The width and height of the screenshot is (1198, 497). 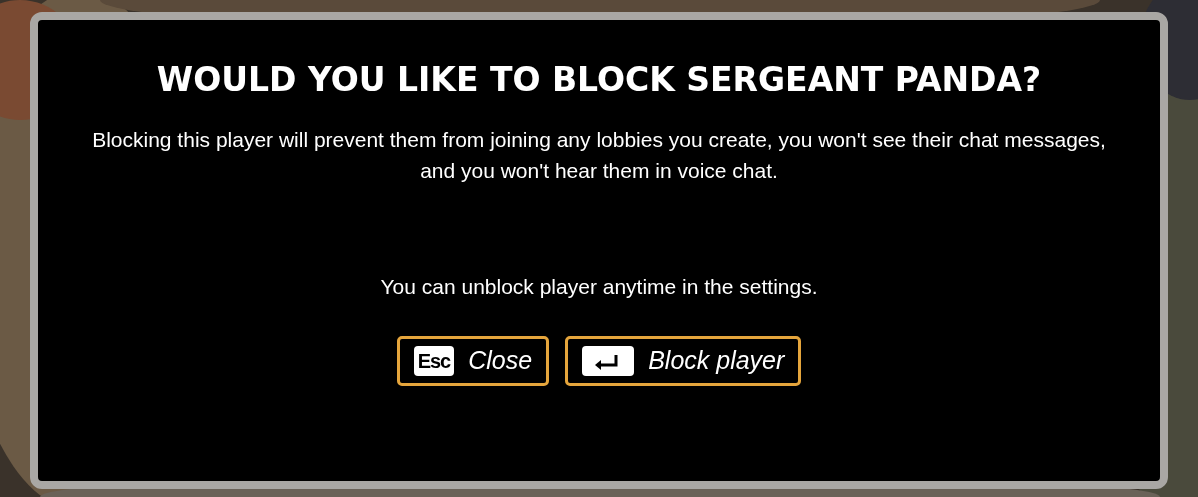 What do you see at coordinates (599, 286) in the screenshot?
I see `dialog-note: You can unblock player anytime in the settings.` at bounding box center [599, 286].